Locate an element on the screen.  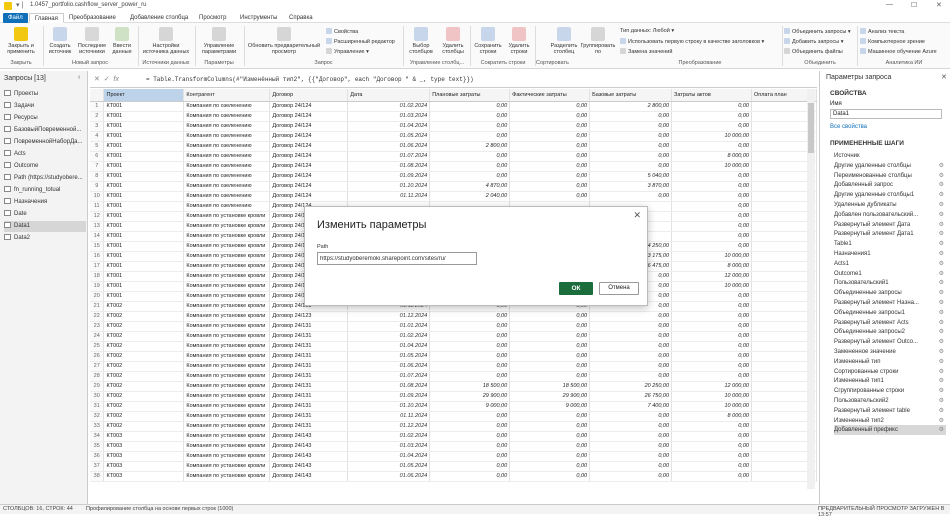
table-cell: 36 is located at coordinates (97, 456).